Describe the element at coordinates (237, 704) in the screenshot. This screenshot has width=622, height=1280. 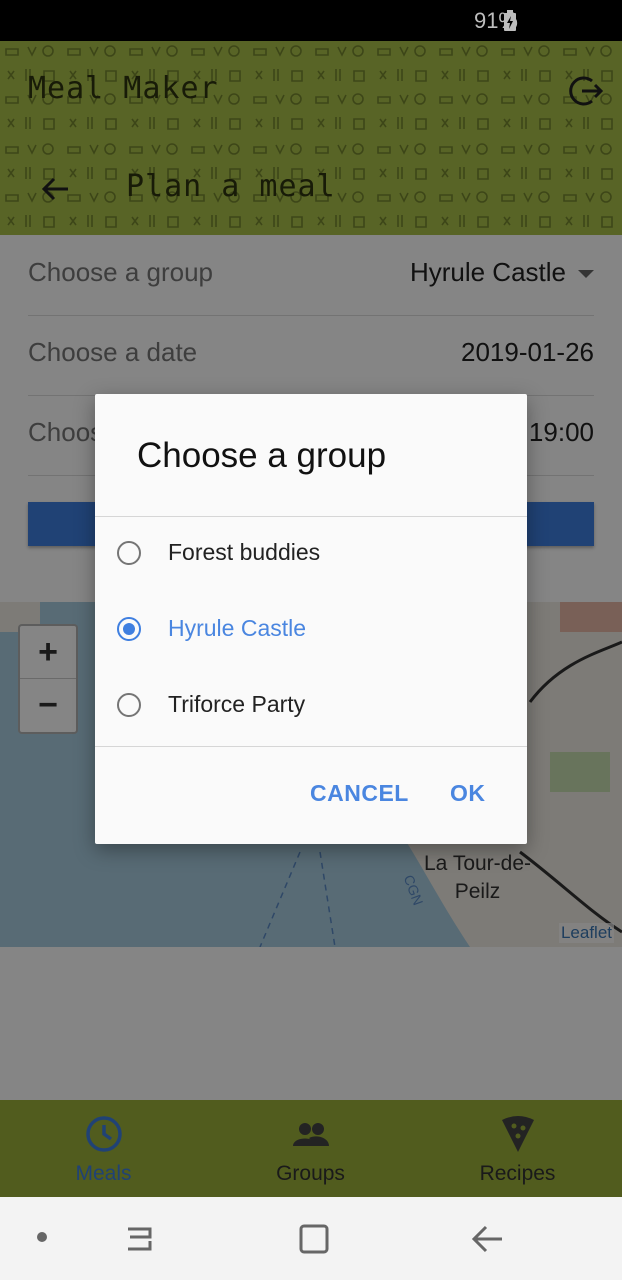
I see `group-option-label: Triforce Party` at that location.